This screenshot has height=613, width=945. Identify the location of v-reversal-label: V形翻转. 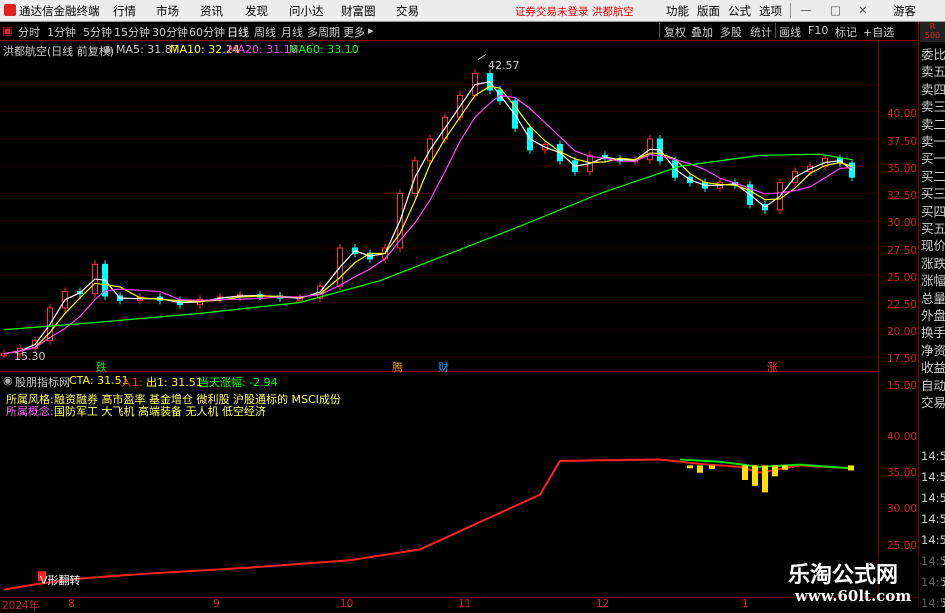
(60, 580).